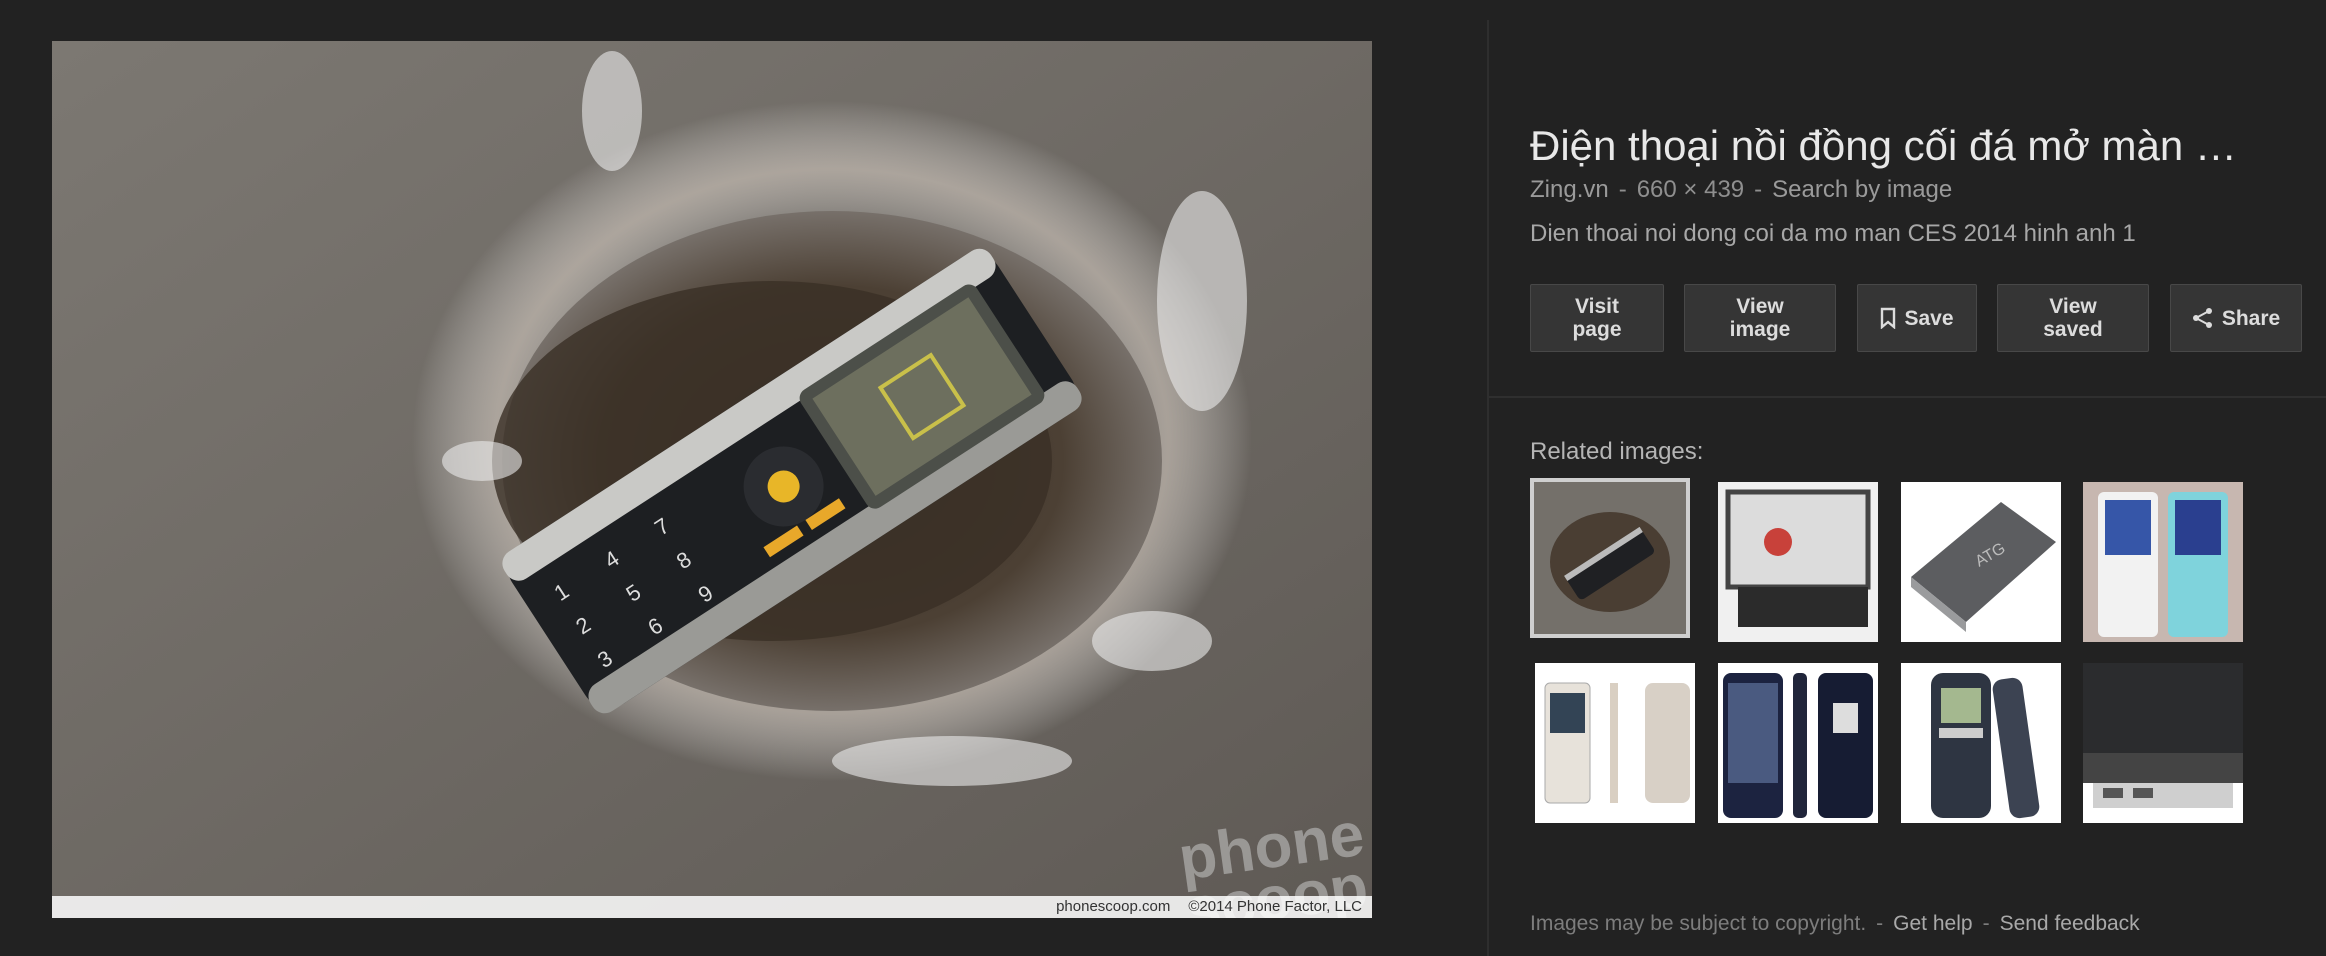 This screenshot has height=956, width=2326. What do you see at coordinates (1888, 318) in the screenshot?
I see `bookmark-icon` at bounding box center [1888, 318].